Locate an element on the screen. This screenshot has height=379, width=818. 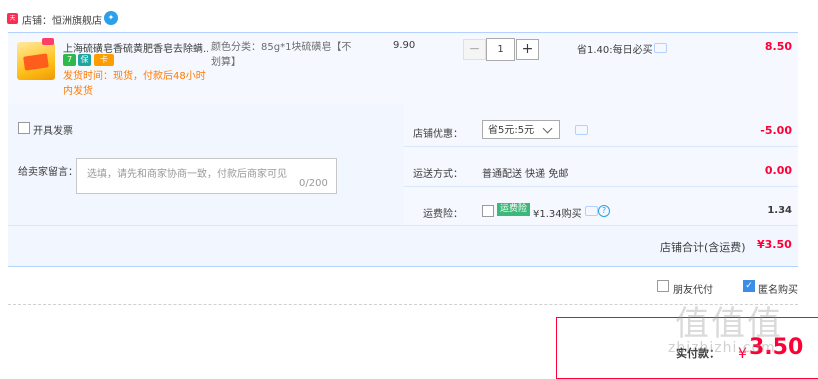
insurance-amount: ¥1.34购买 is located at coordinates (557, 214).